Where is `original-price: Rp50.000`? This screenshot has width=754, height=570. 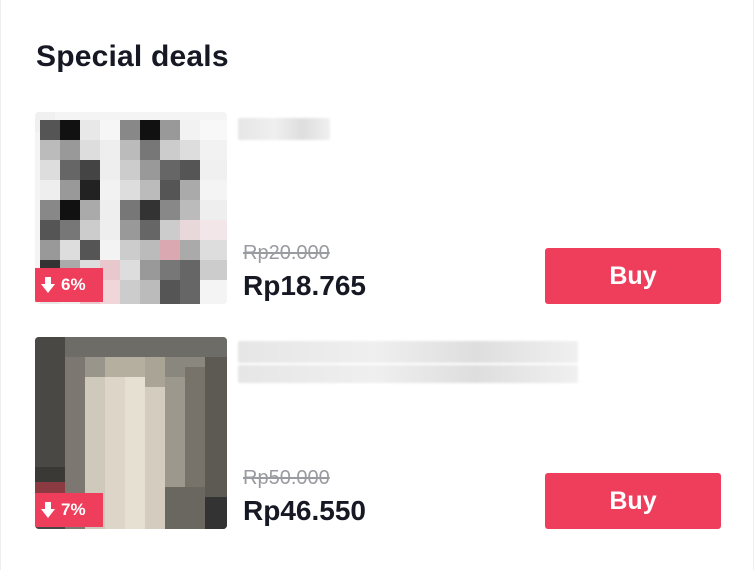 original-price: Rp50.000 is located at coordinates (286, 478).